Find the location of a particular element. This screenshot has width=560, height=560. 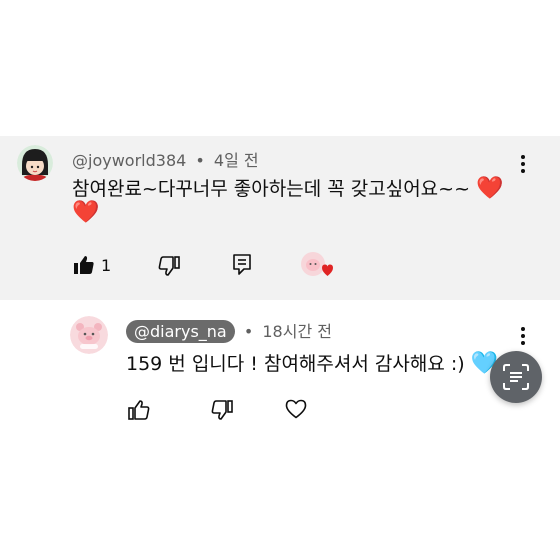

comment-text-wrap: ❤️ is located at coordinates (85, 212).